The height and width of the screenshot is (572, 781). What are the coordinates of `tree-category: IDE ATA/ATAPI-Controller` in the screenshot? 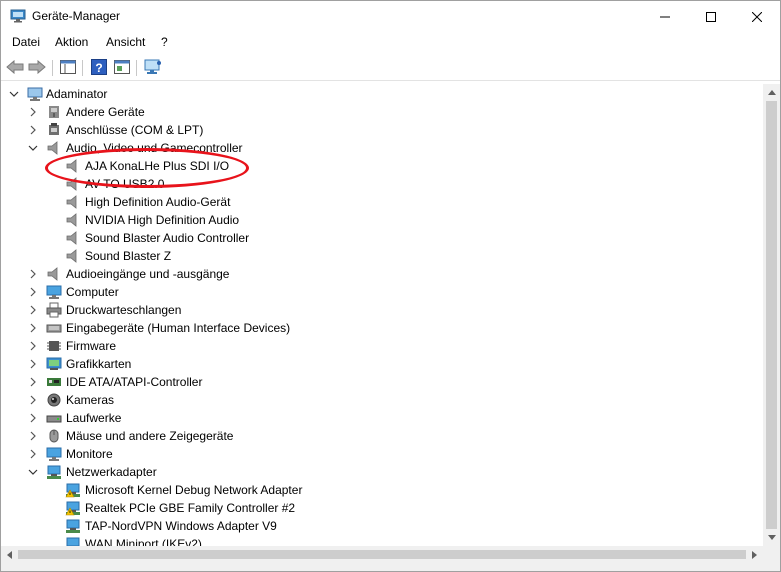 It's located at (381, 382).